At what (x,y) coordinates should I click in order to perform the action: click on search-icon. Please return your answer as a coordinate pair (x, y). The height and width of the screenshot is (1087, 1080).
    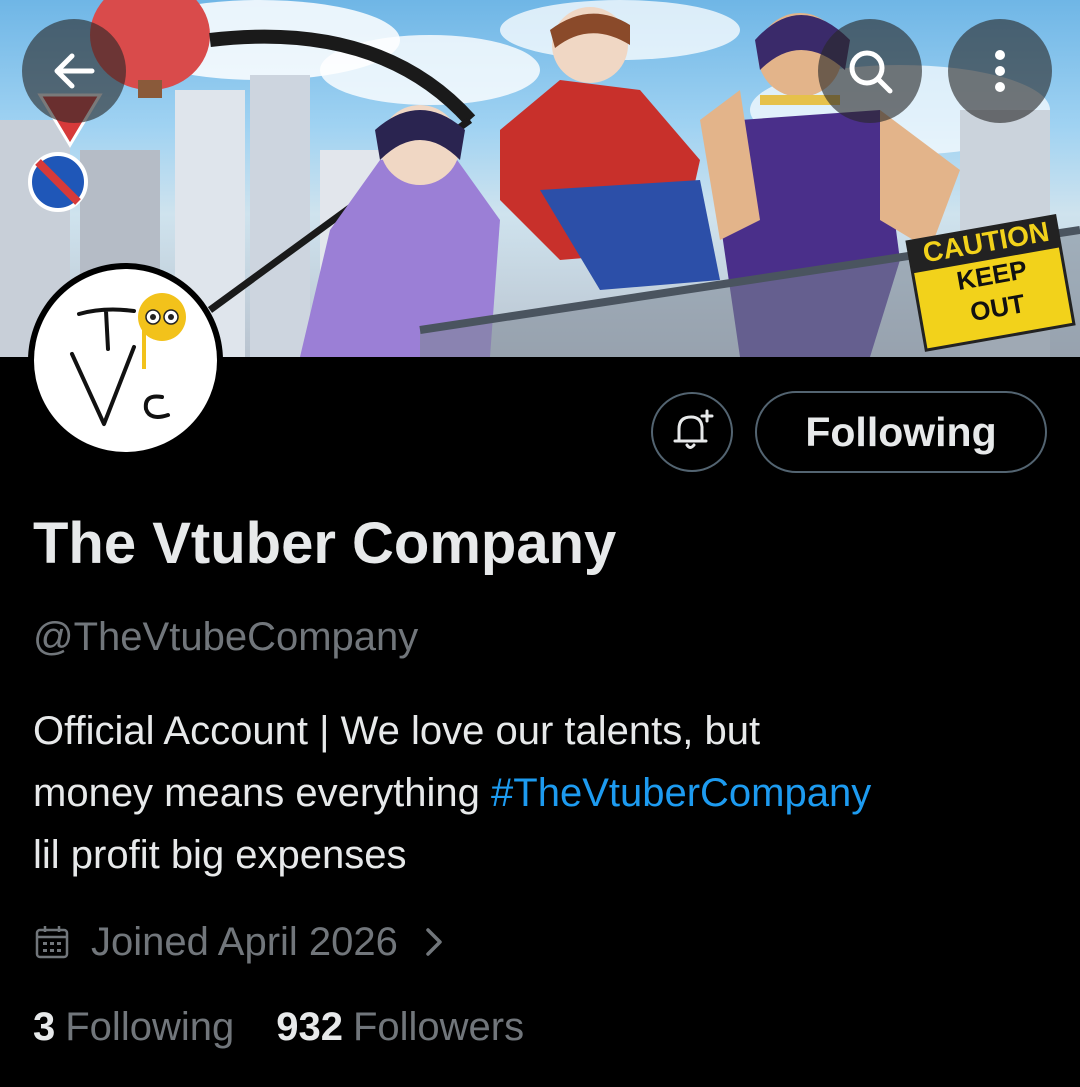
    Looking at the image, I should click on (870, 71).